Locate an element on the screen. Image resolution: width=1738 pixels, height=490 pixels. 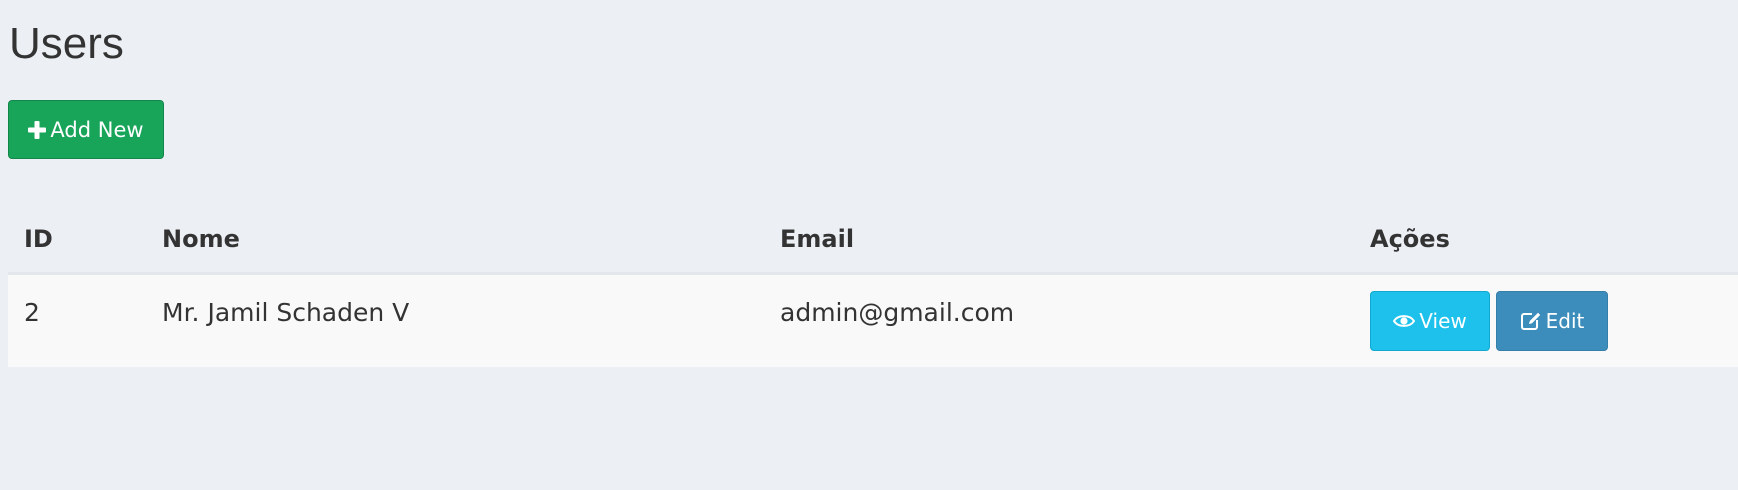
edit-label: Edit is located at coordinates (1565, 321).